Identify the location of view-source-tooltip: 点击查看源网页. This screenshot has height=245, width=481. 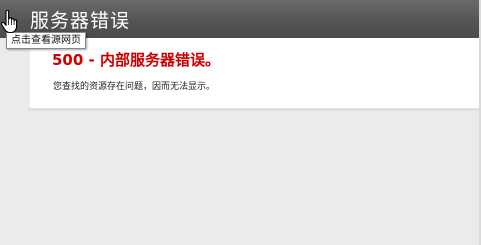
(46, 40).